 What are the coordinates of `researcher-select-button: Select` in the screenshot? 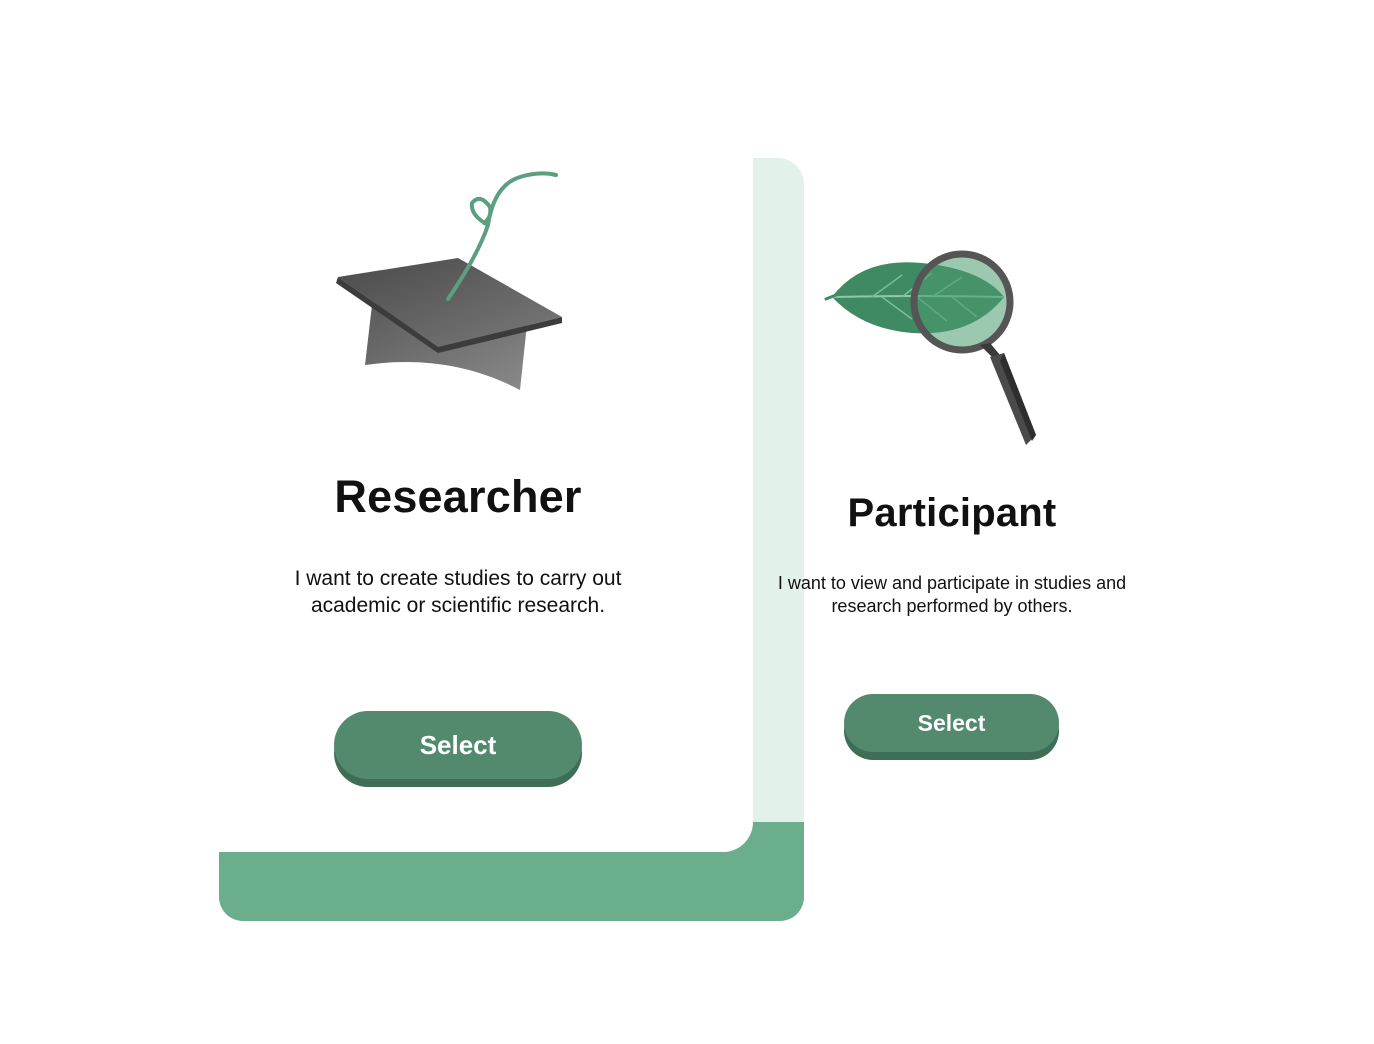 It's located at (458, 745).